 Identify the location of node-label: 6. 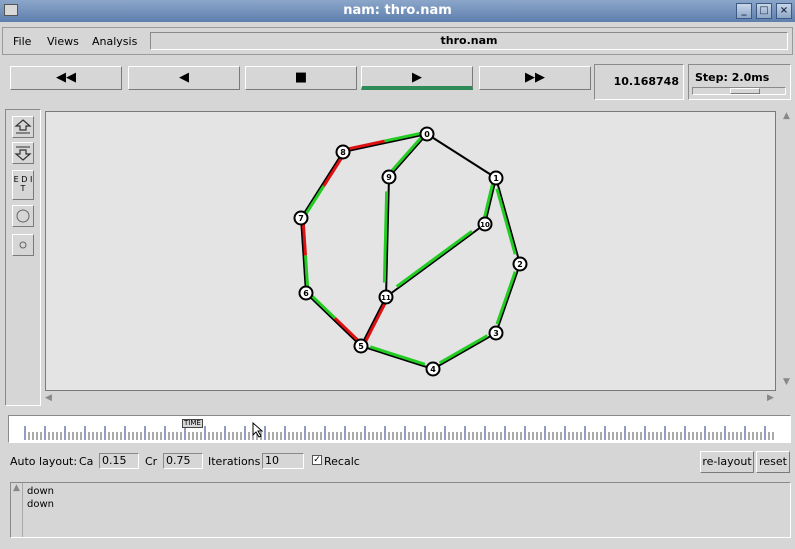
(306, 293).